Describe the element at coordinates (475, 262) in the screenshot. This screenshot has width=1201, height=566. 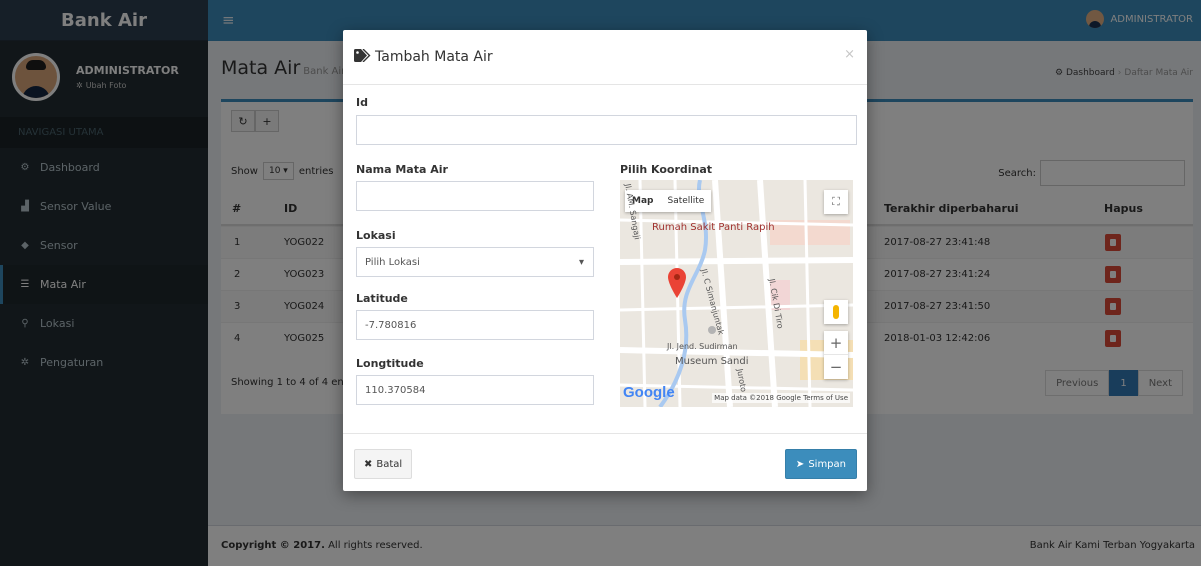
I see `location-select: Pilih Lokasi ▾` at that location.